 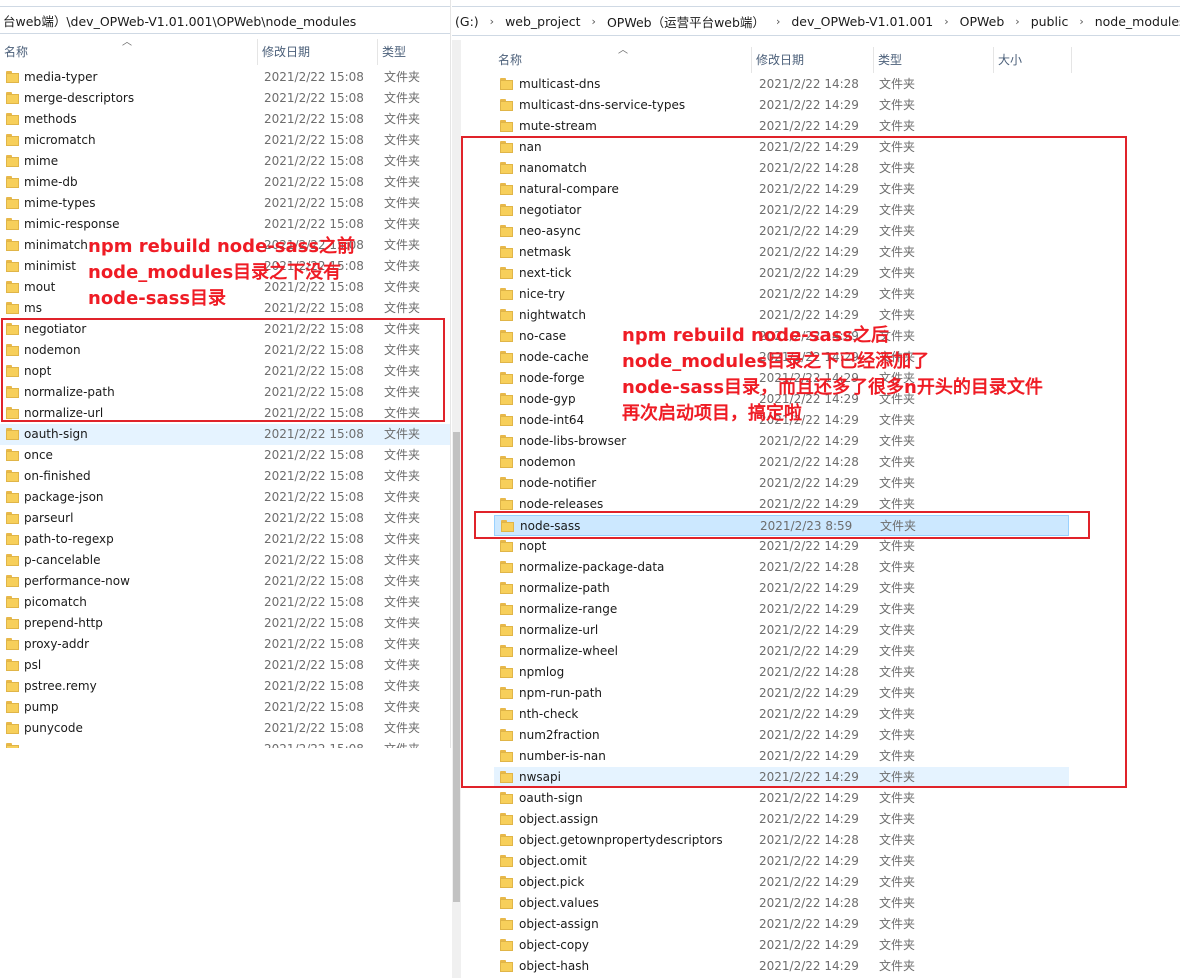 I want to click on right-header-type: 类型, so click(x=934, y=60).